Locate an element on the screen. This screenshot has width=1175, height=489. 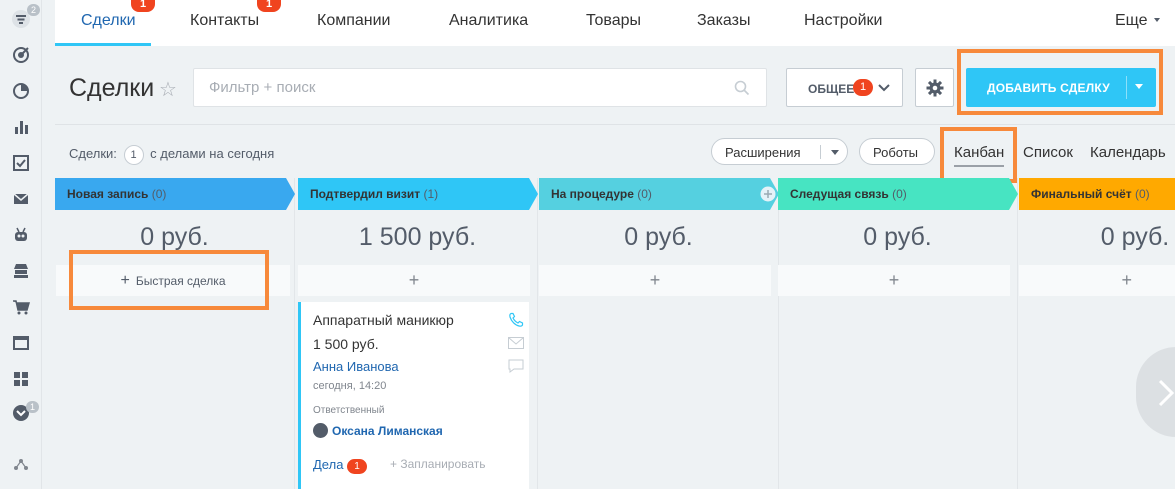
avatar is located at coordinates (320, 430).